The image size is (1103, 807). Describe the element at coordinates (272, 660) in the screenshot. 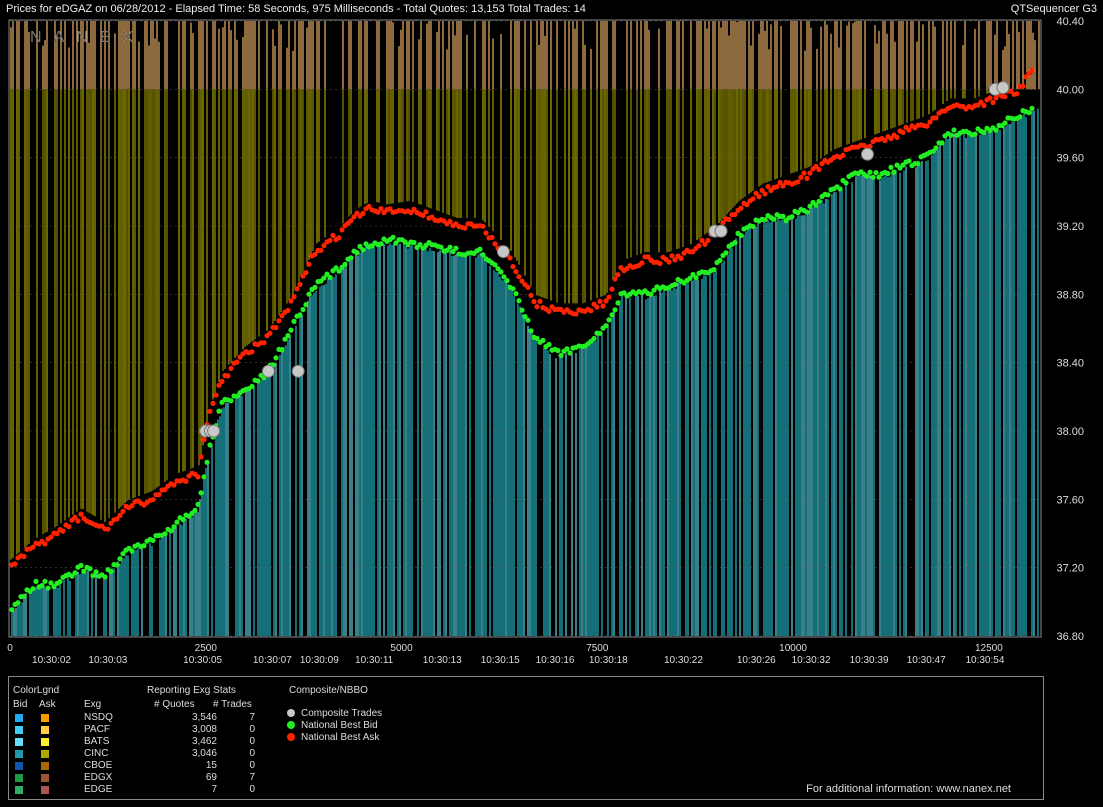

I see `x-time-label: 10:30:07` at that location.